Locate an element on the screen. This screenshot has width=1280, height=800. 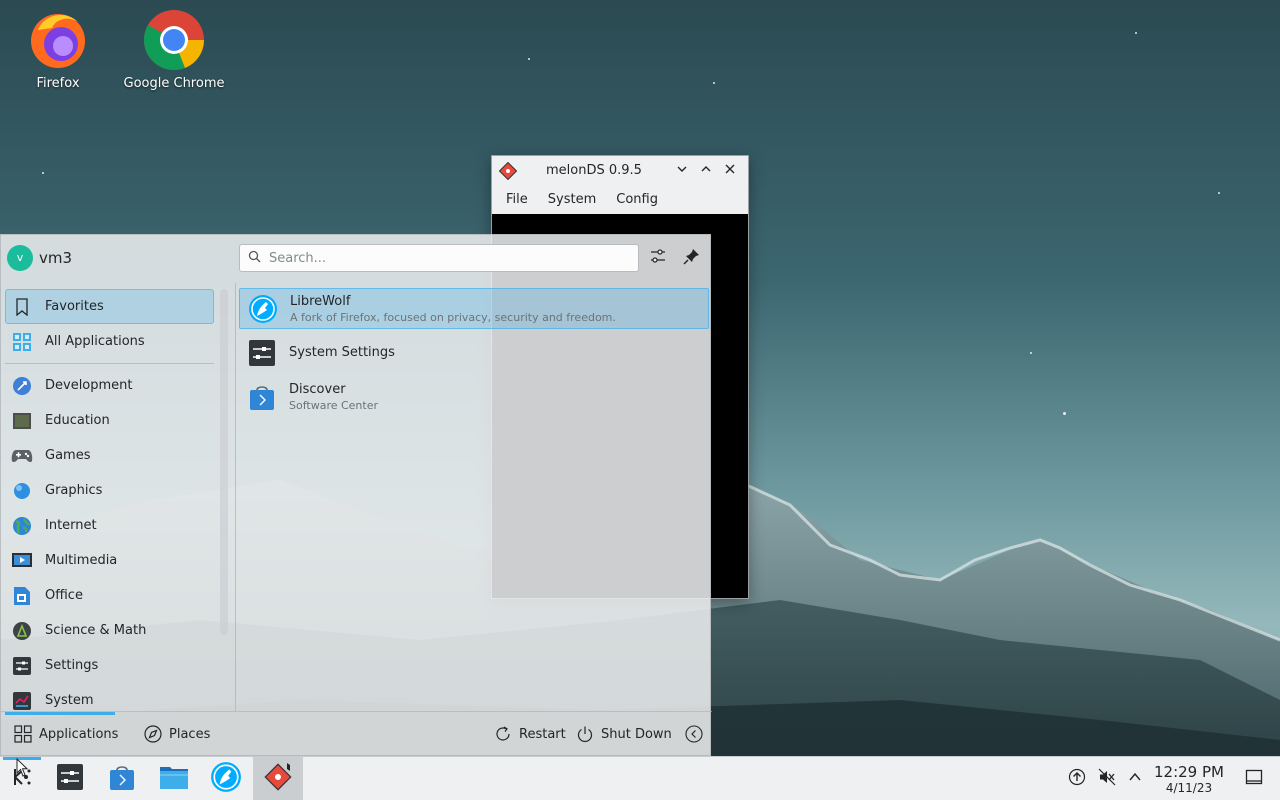
category-science-math: Science & Math is located at coordinates (110, 630).